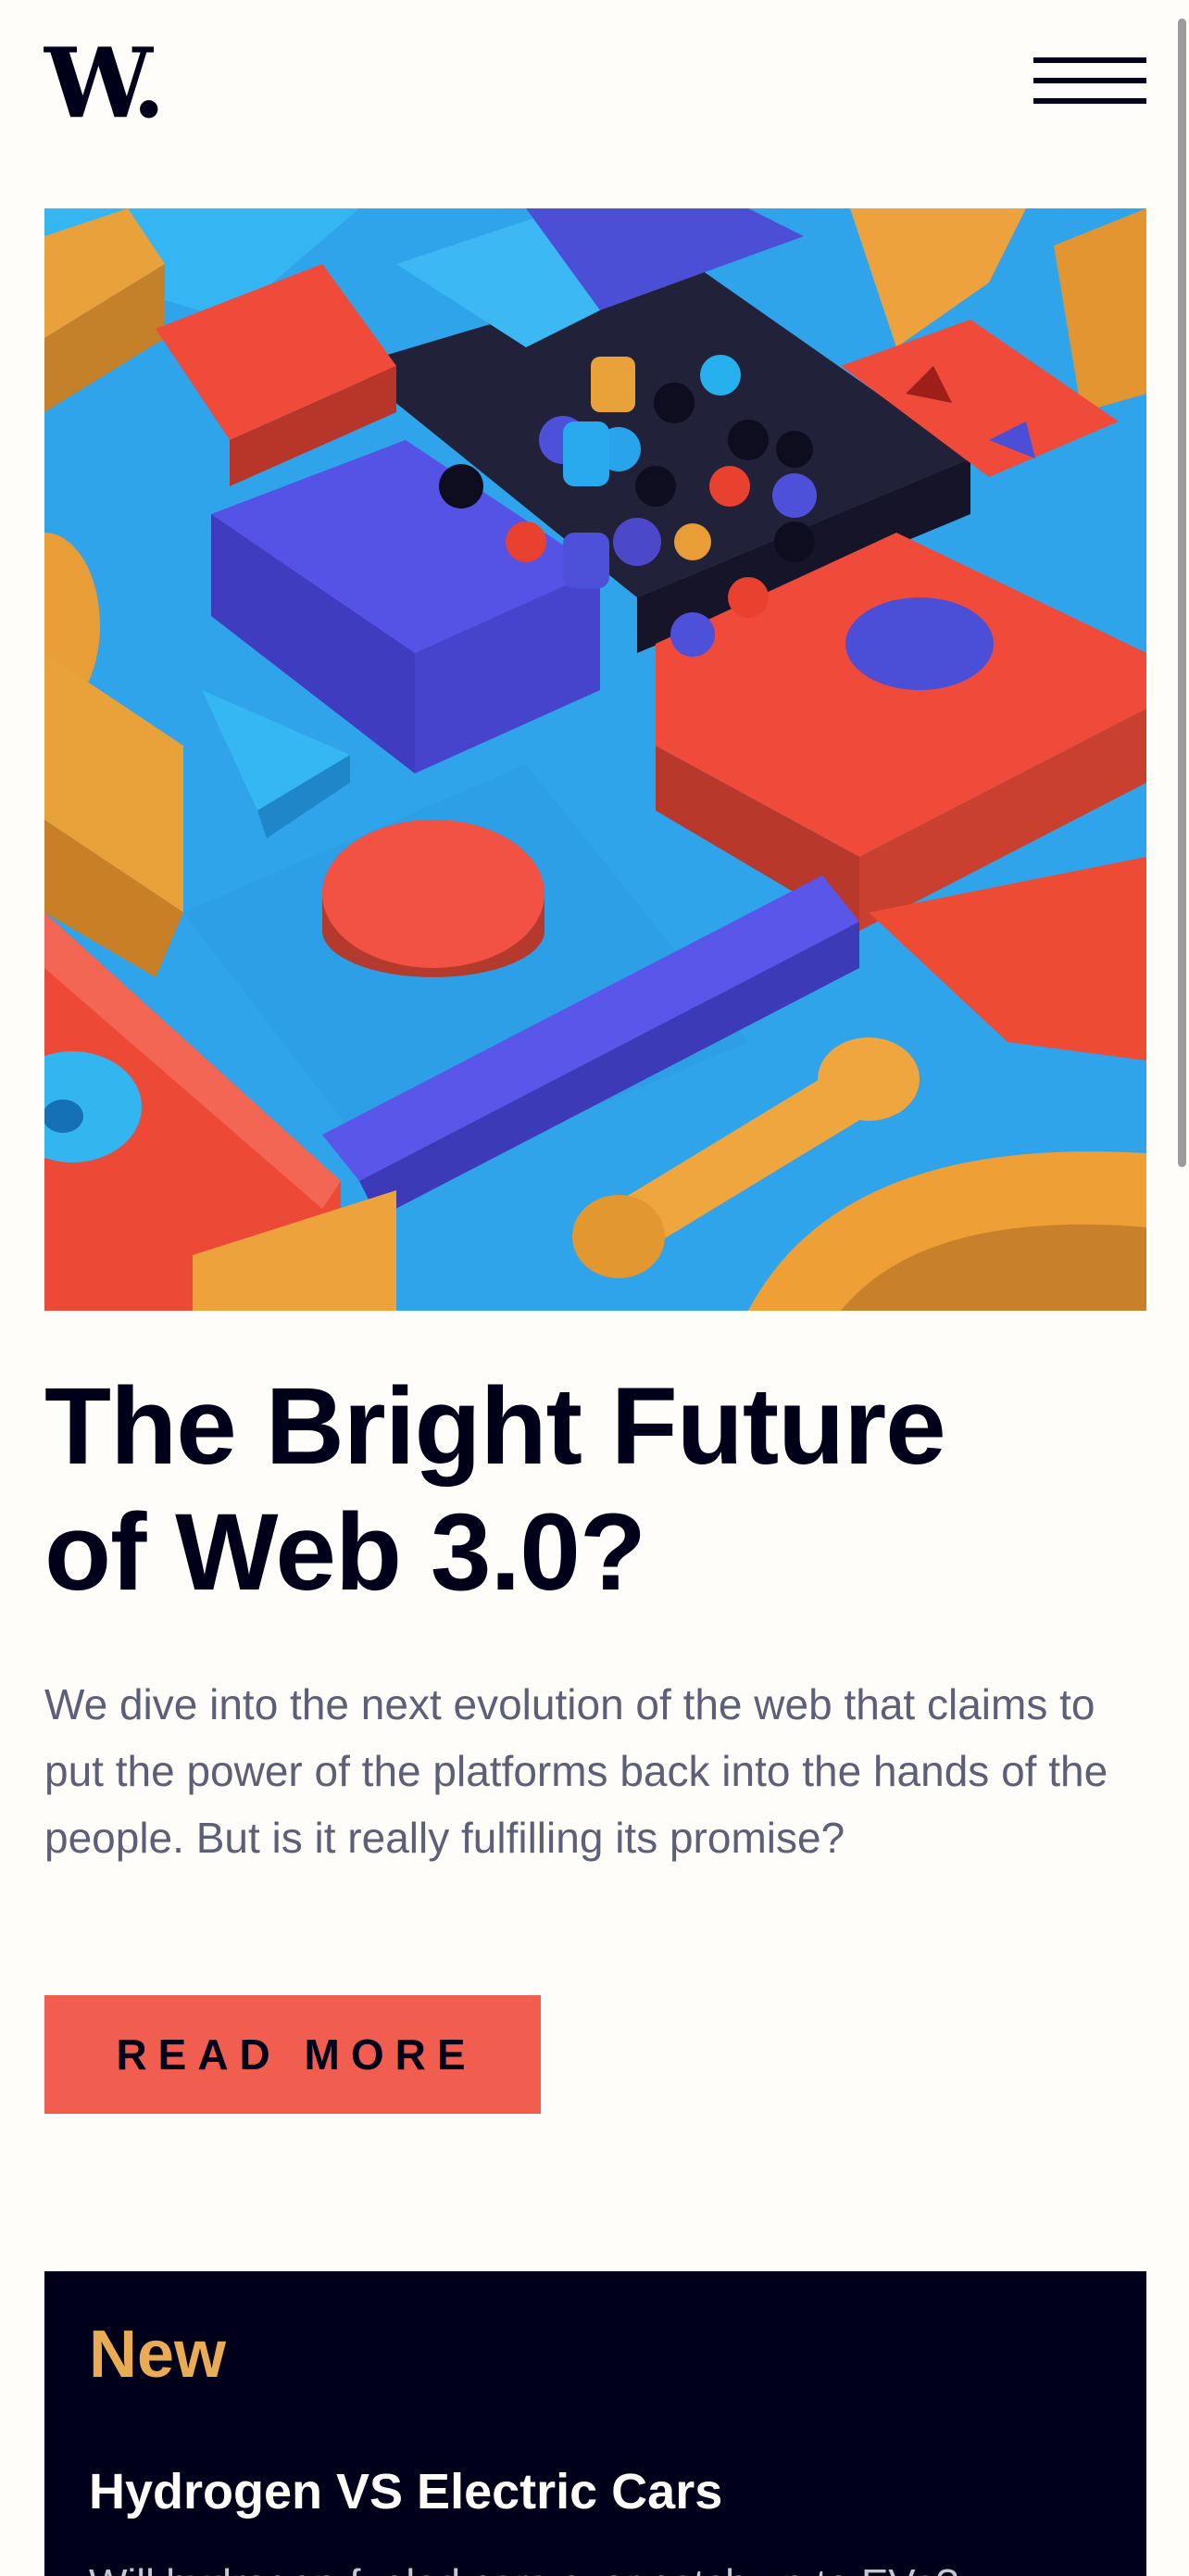 The image size is (1189, 2576). What do you see at coordinates (405, 2491) in the screenshot?
I see `new-item-title: Hydrogen VS Electric Cars` at bounding box center [405, 2491].